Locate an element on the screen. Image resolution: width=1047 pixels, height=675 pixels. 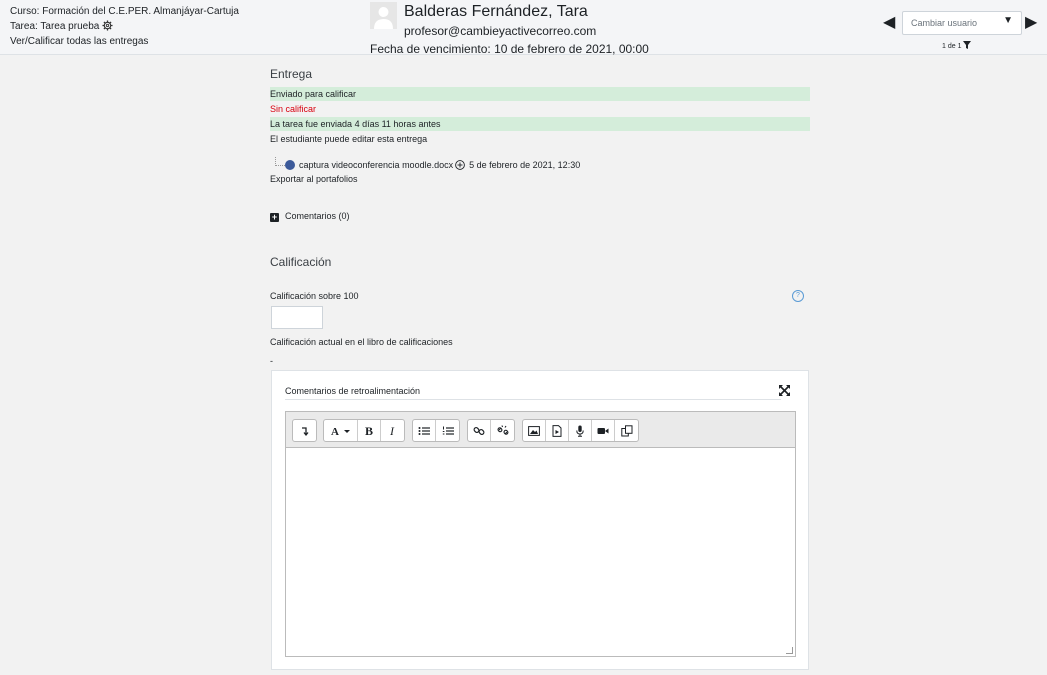
svg-text: B is located at coordinates (369, 431).